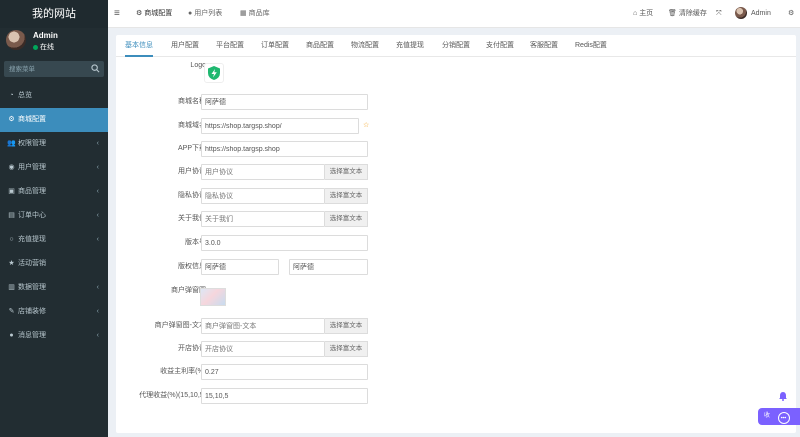  What do you see at coordinates (54, 14) in the screenshot?
I see `brand-title: 我的网站` at bounding box center [54, 14].